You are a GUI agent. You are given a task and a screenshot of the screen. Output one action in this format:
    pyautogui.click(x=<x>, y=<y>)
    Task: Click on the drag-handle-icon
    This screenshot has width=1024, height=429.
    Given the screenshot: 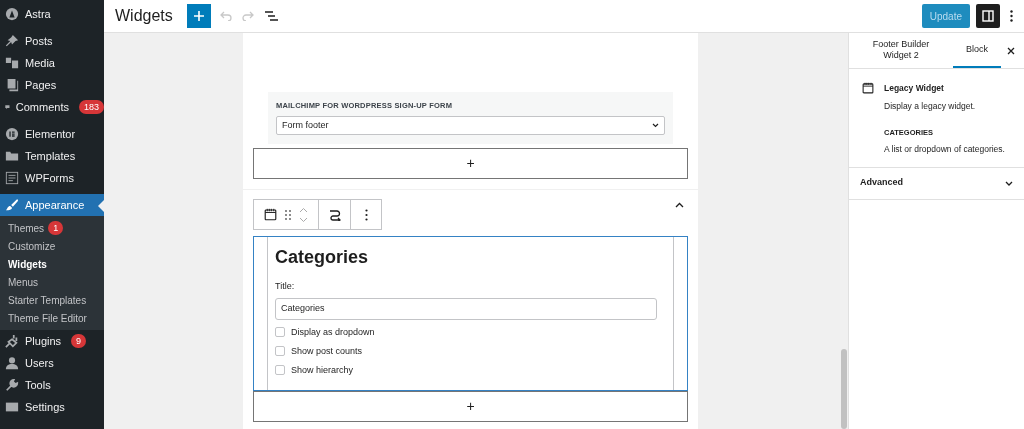 What is the action you would take?
    pyautogui.click(x=288, y=214)
    